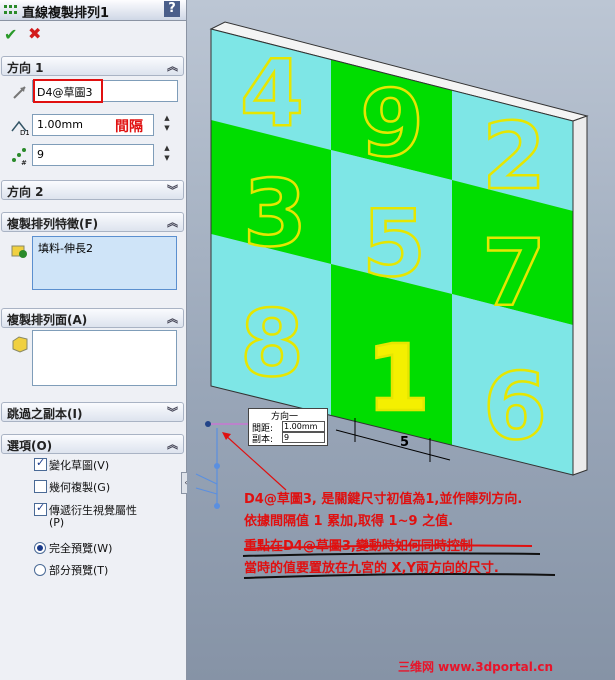  Describe the element at coordinates (272, 93) in the screenshot. I see `grid-digit: 4` at that location.